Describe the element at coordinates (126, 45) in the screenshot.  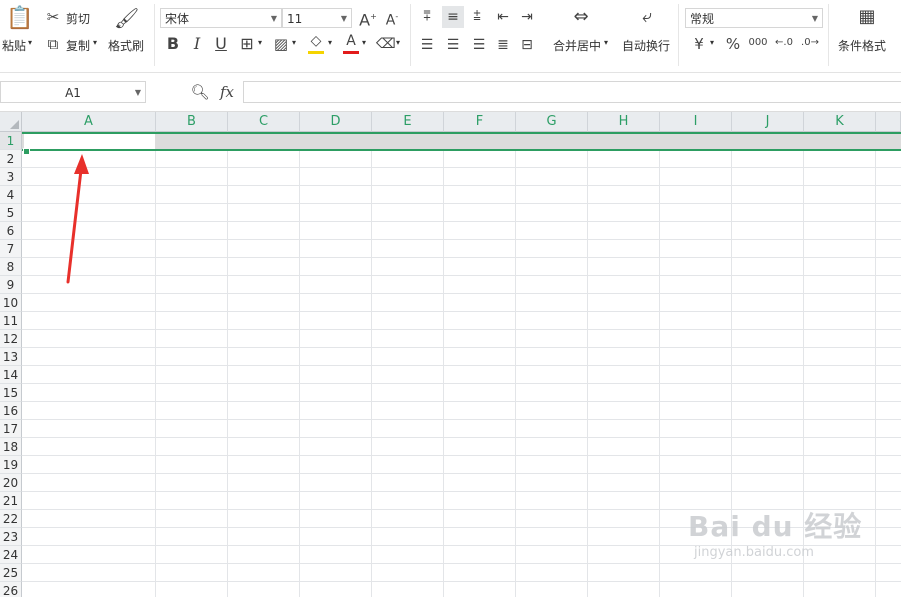
I see `format-painter-button: 格式刷` at that location.